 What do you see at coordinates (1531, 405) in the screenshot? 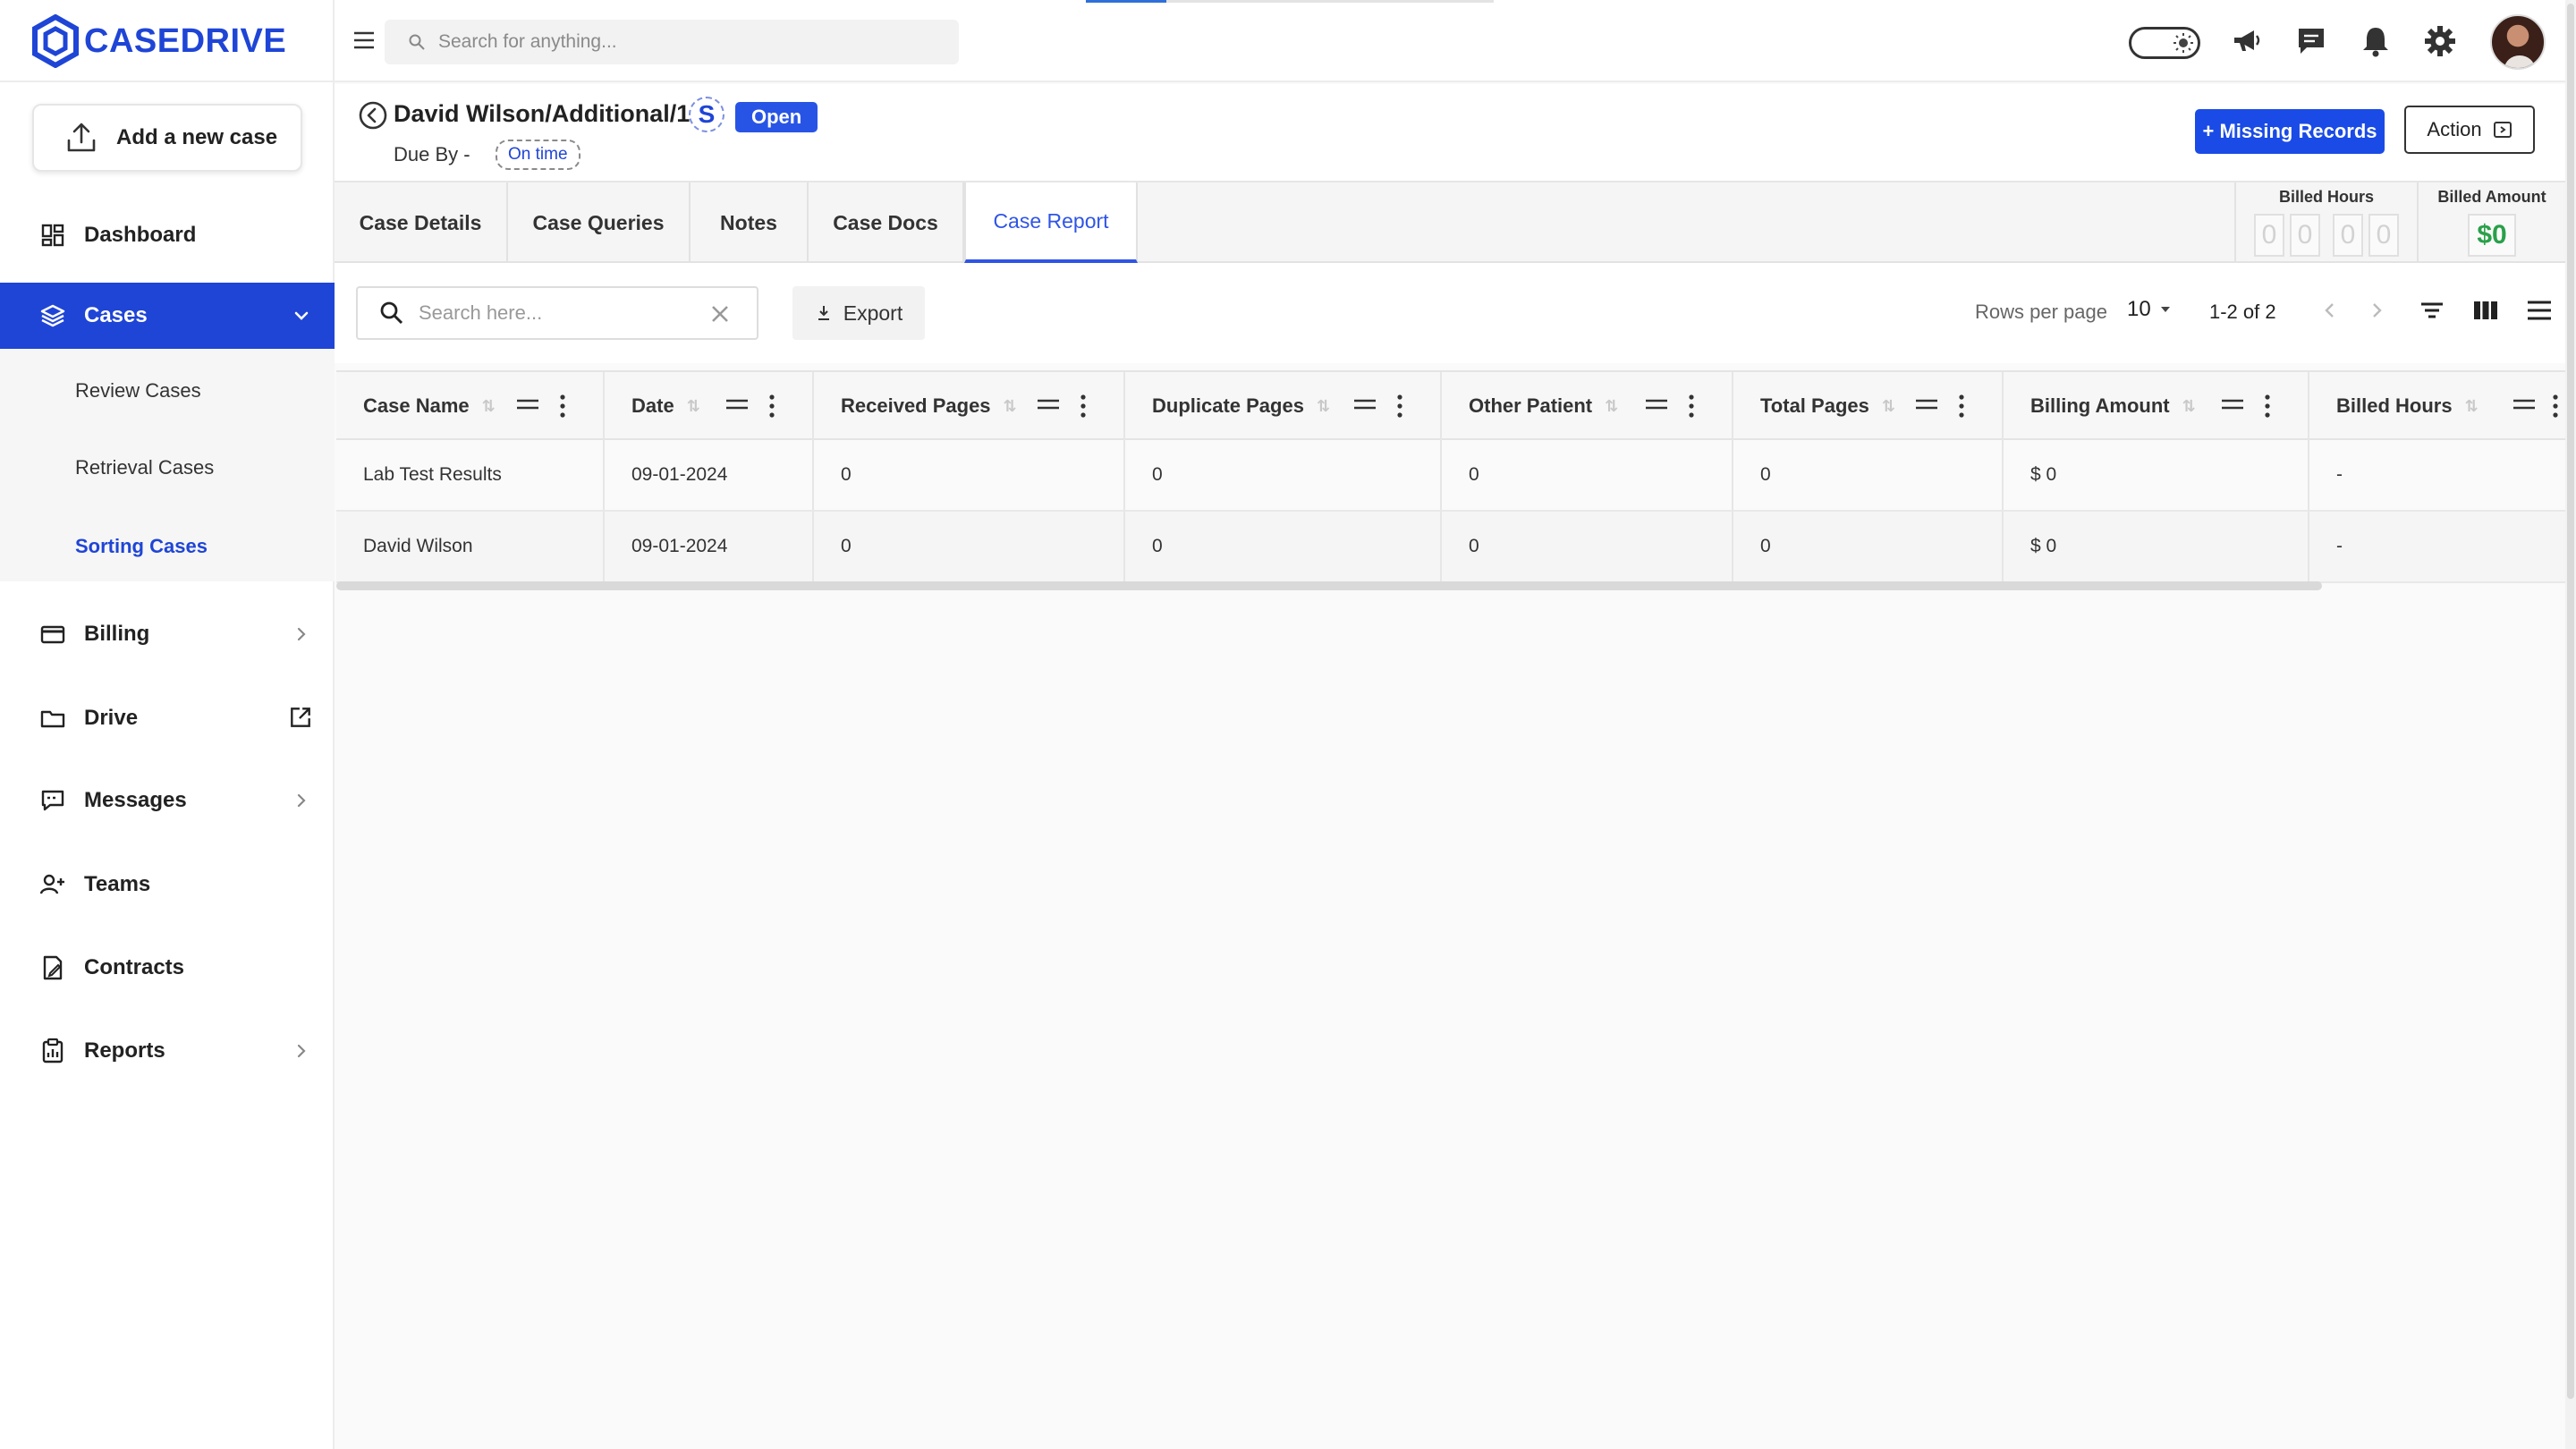
I see `column-label: Other Patient` at bounding box center [1531, 405].